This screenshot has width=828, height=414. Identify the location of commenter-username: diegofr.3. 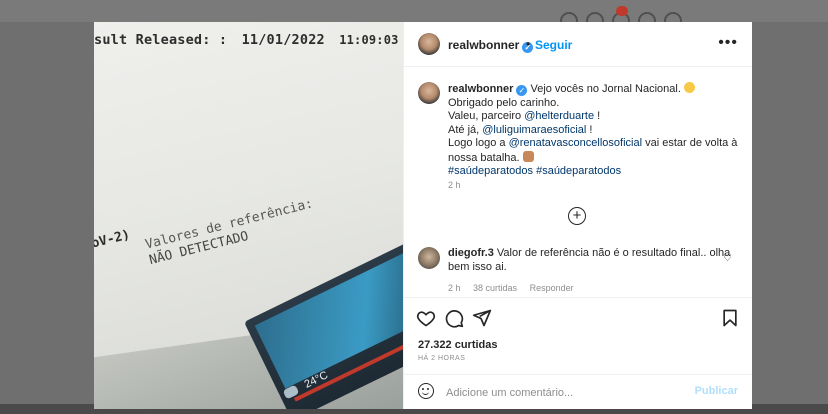
(471, 253).